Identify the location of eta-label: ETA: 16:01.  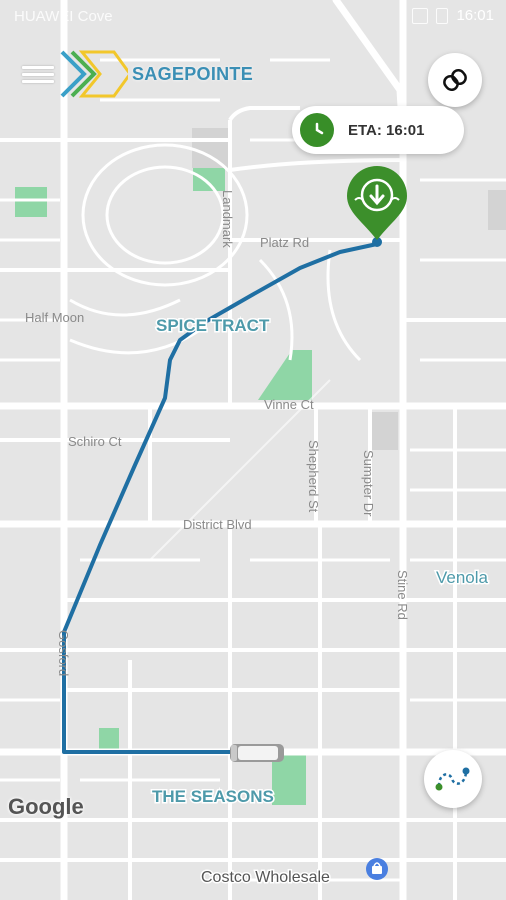
(386, 130).